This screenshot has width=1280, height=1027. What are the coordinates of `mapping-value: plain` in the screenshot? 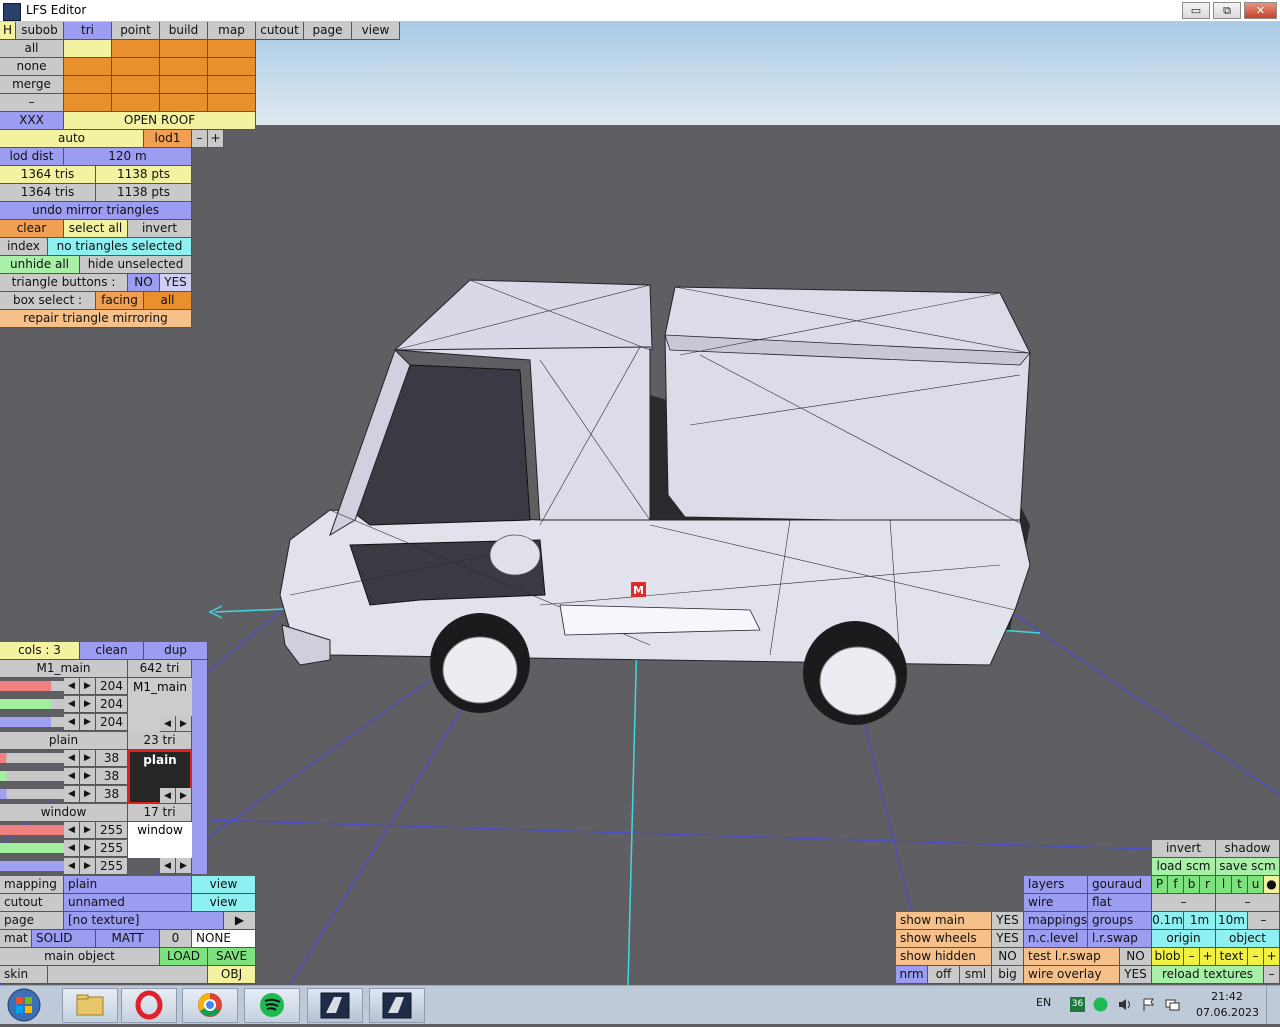 It's located at (128, 885).